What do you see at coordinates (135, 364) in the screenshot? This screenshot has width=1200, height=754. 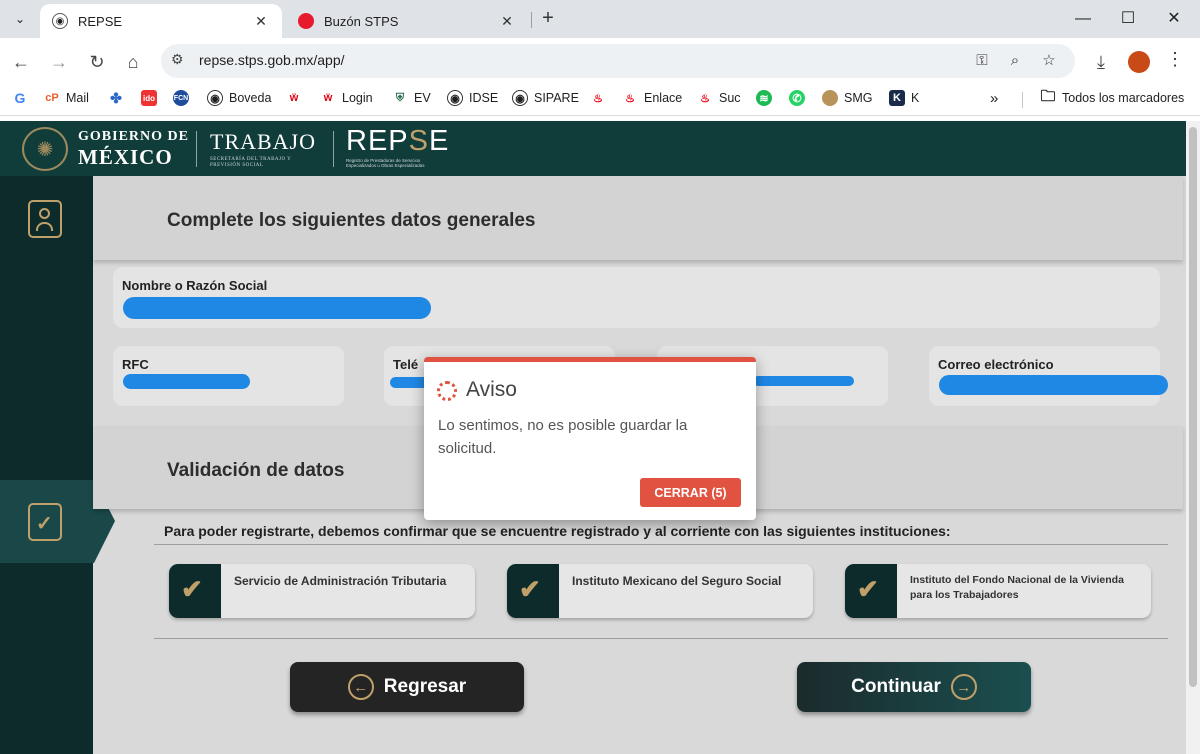 I see `rfc-label: RFC` at bounding box center [135, 364].